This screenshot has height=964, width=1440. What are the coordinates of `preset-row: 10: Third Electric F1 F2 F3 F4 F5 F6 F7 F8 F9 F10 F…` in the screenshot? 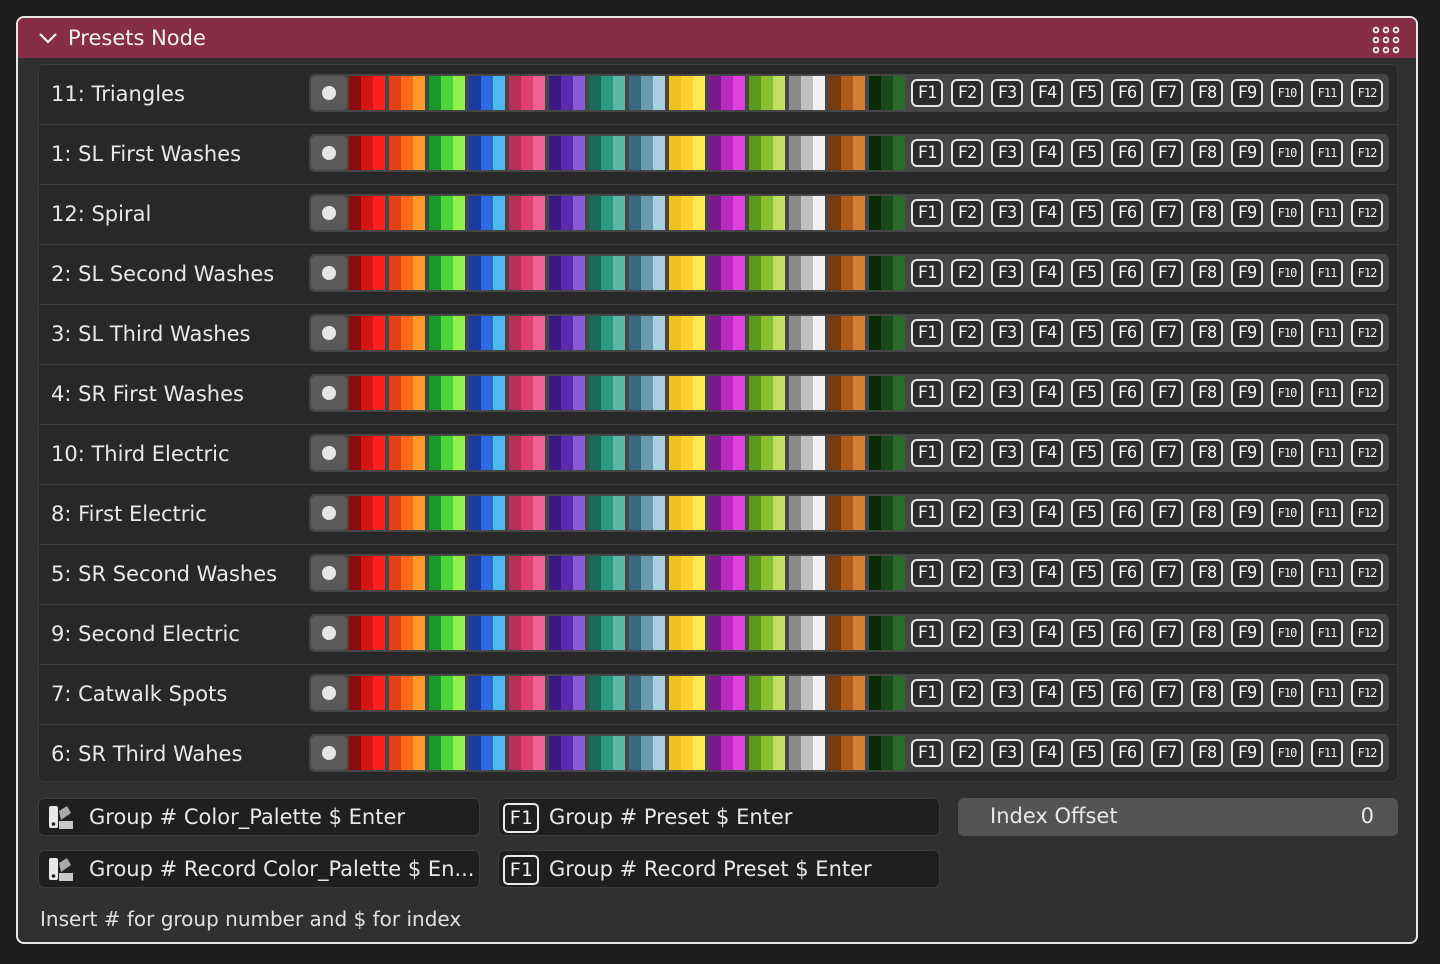 It's located at (718, 455).